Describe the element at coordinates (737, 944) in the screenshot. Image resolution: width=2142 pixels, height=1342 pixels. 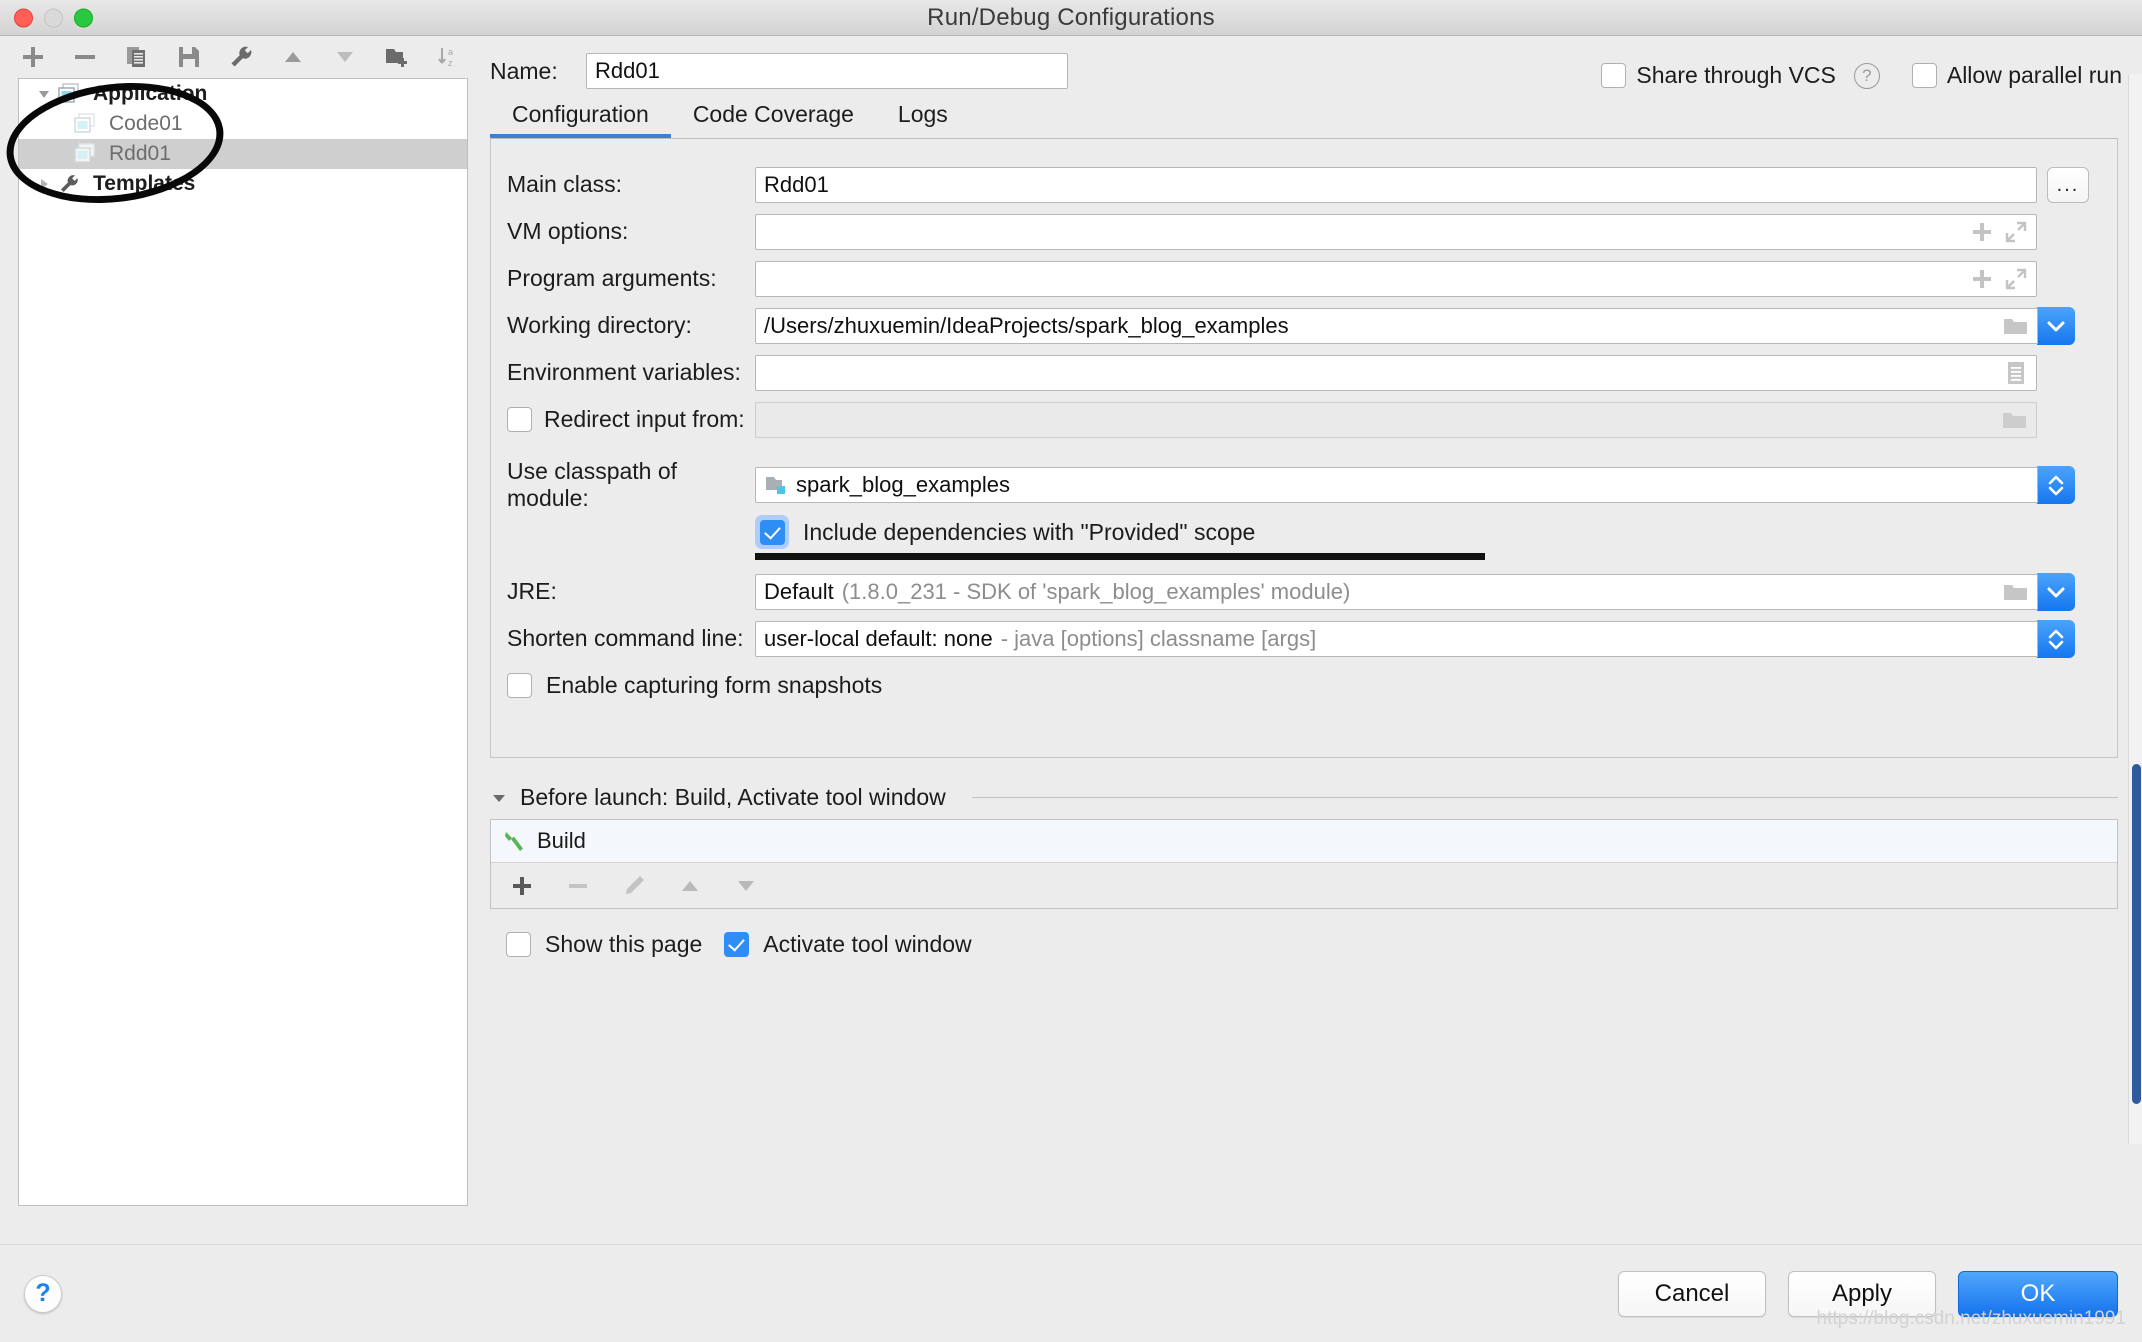
I see `activate-tool-window-checkbox` at that location.